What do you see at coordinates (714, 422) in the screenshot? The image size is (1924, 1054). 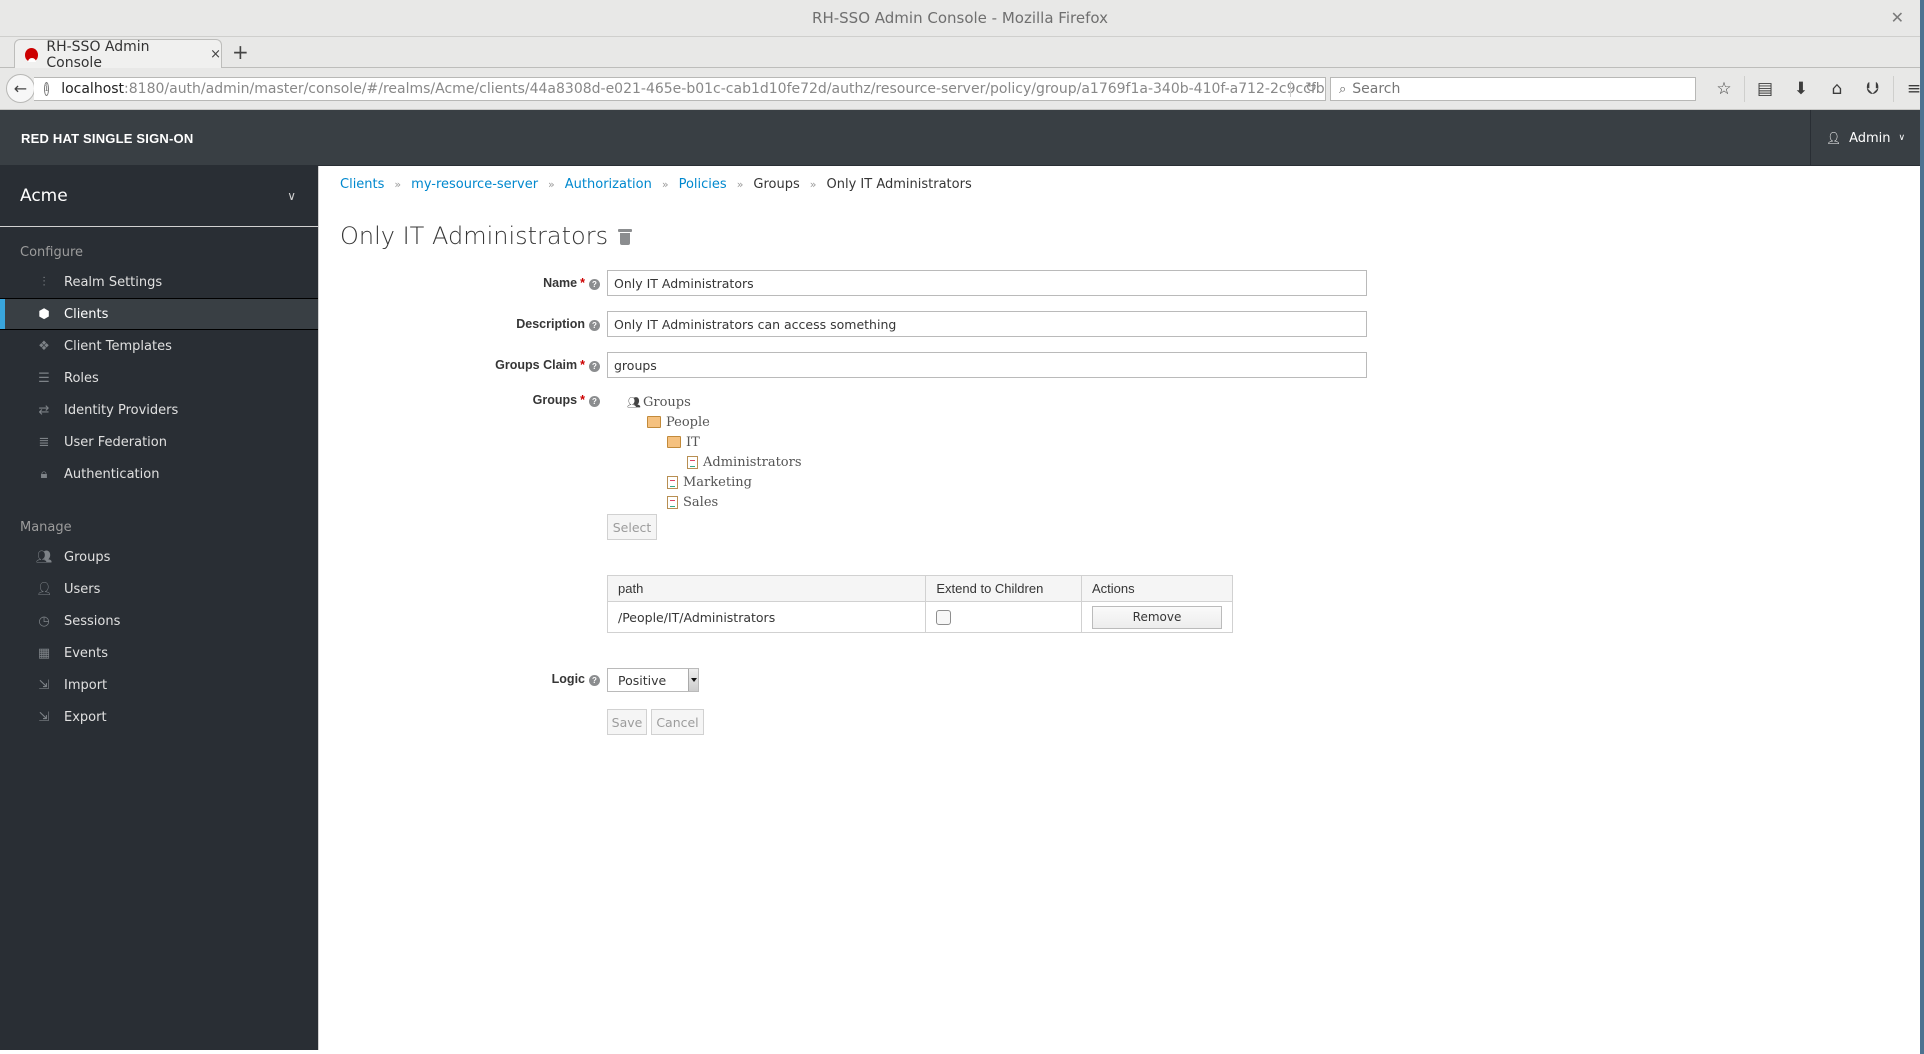 I see `tree-node-people: People` at bounding box center [714, 422].